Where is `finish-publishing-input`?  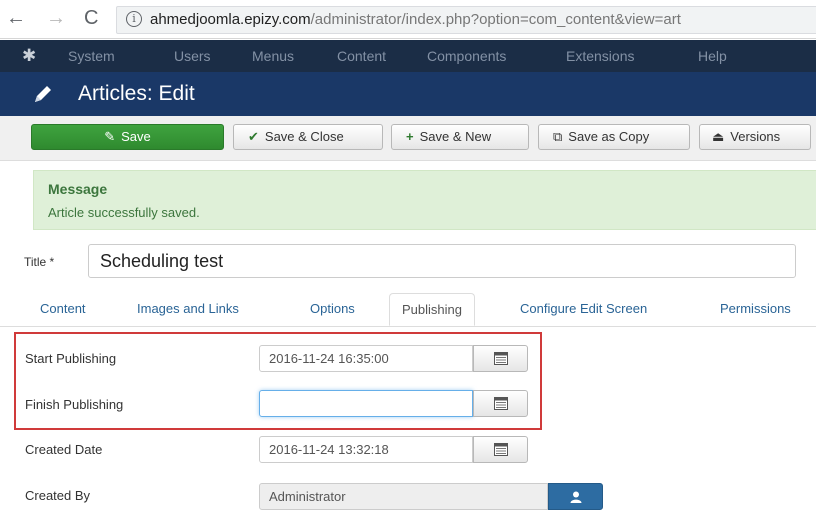 finish-publishing-input is located at coordinates (366, 403).